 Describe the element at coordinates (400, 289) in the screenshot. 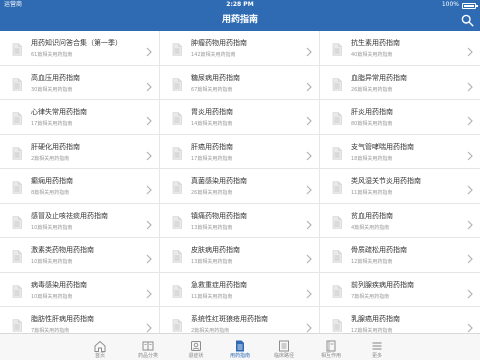

I see `guide-item: 前列腺疾病用药指南 7篇相关用药指南` at that location.